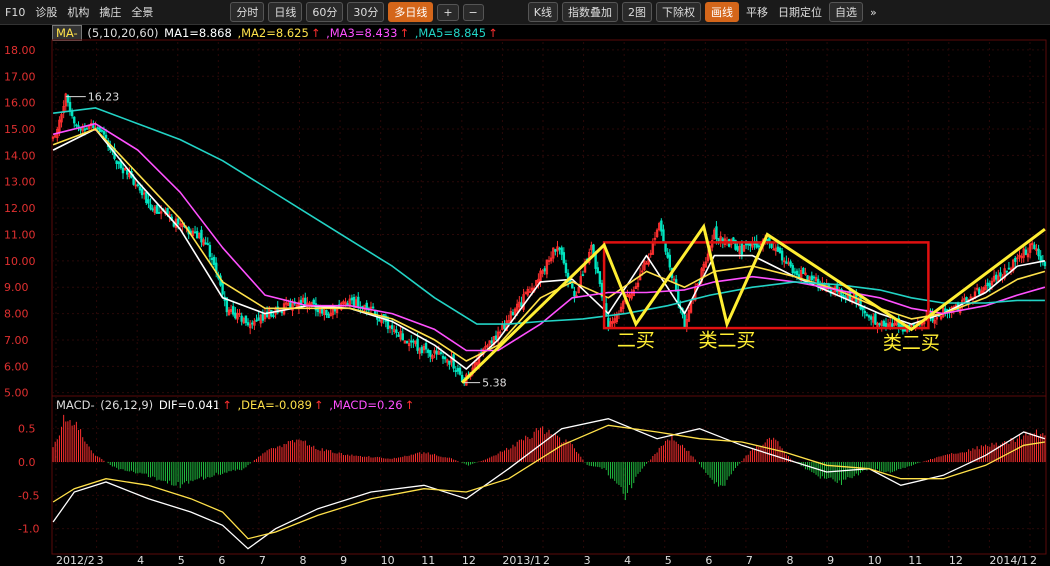 This screenshot has height=566, width=1050. I want to click on time-tick-label: 5, so click(181, 560).